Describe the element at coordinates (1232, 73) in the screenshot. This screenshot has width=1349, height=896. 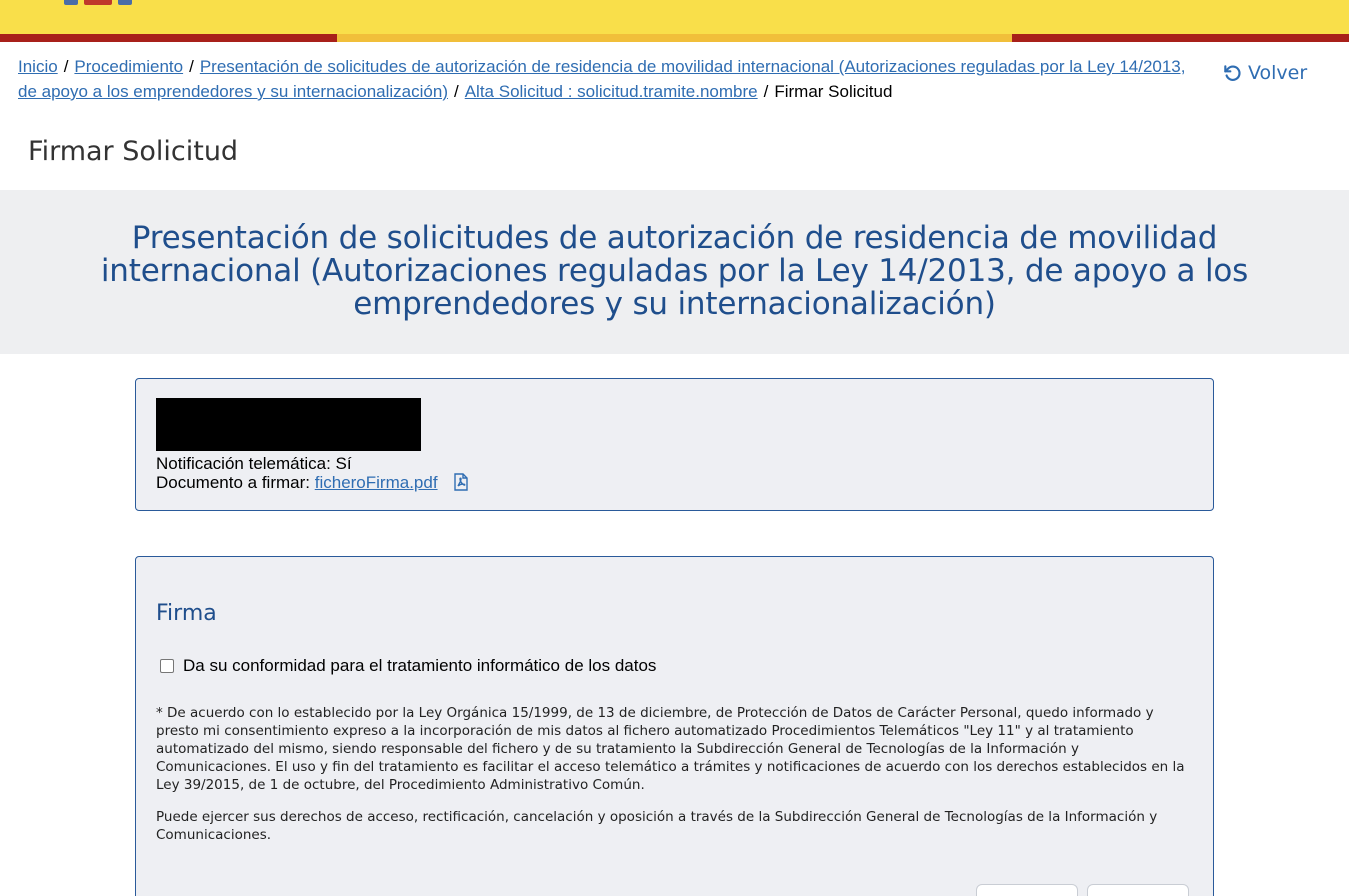
I see `undo-icon` at that location.